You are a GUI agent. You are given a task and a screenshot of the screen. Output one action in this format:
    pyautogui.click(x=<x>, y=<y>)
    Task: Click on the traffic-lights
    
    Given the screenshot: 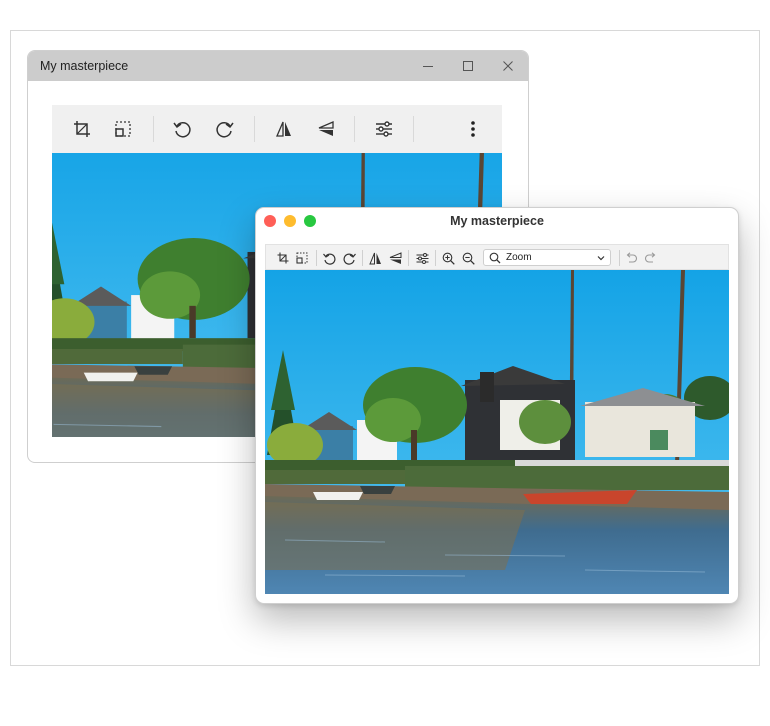 What is the action you would take?
    pyautogui.click(x=290, y=221)
    